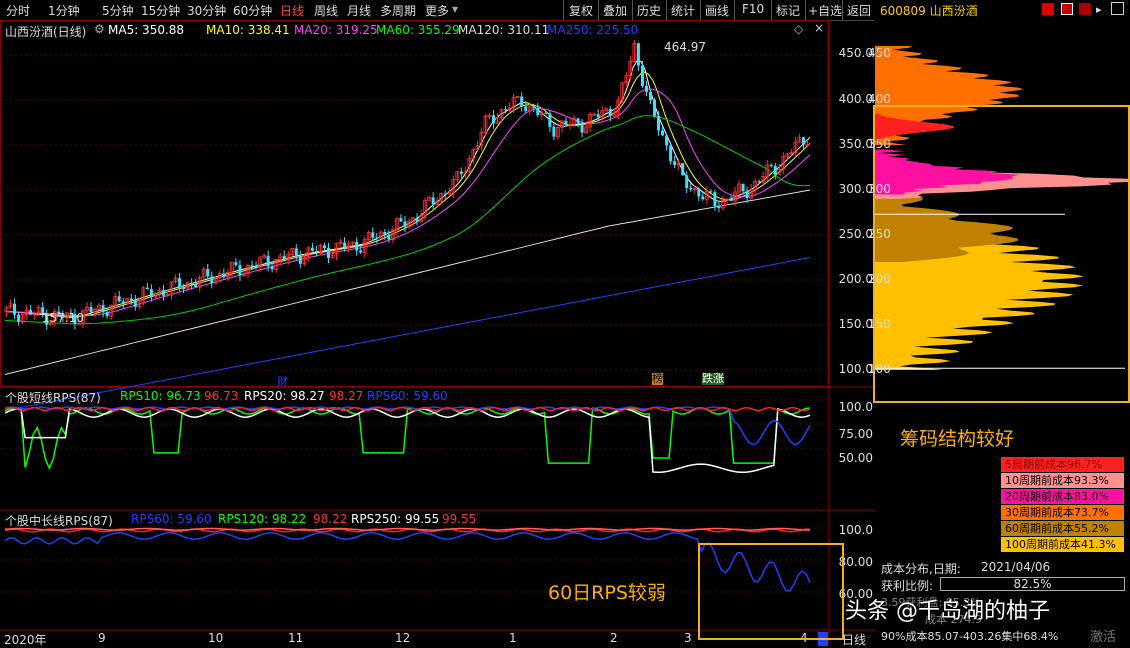 Image resolution: width=1130 pixels, height=648 pixels. What do you see at coordinates (879, 234) in the screenshot?
I see `chip-tick: 250` at bounding box center [879, 234].